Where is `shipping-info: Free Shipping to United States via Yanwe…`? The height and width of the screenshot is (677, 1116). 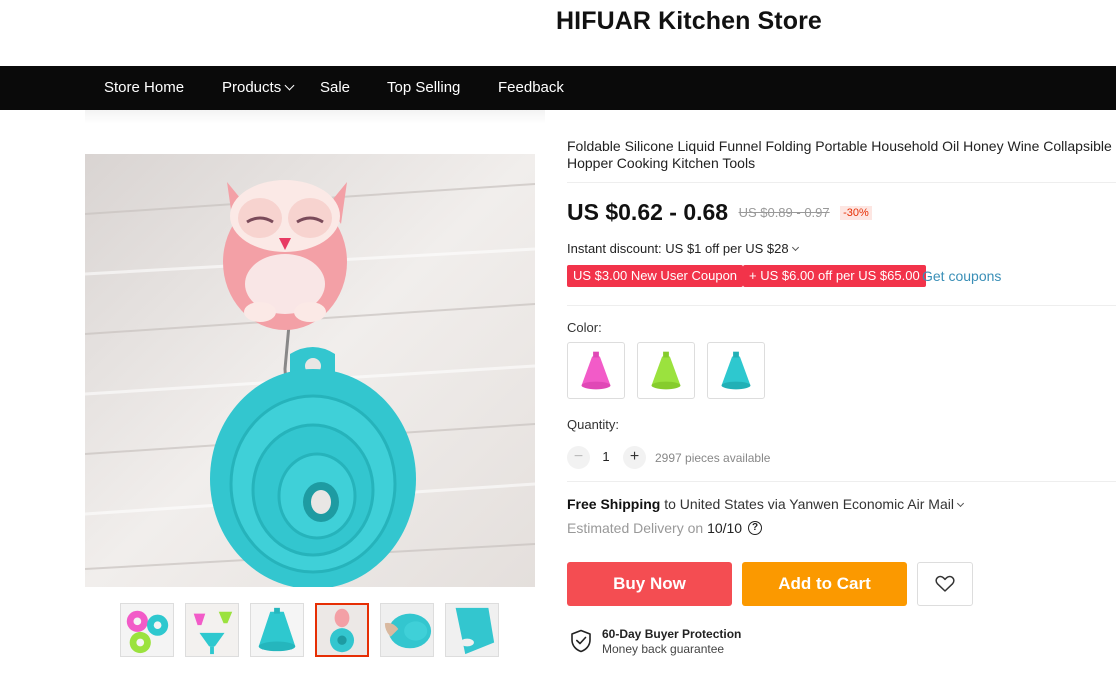 shipping-info: Free Shipping to United States via Yanwe… is located at coordinates (766, 504).